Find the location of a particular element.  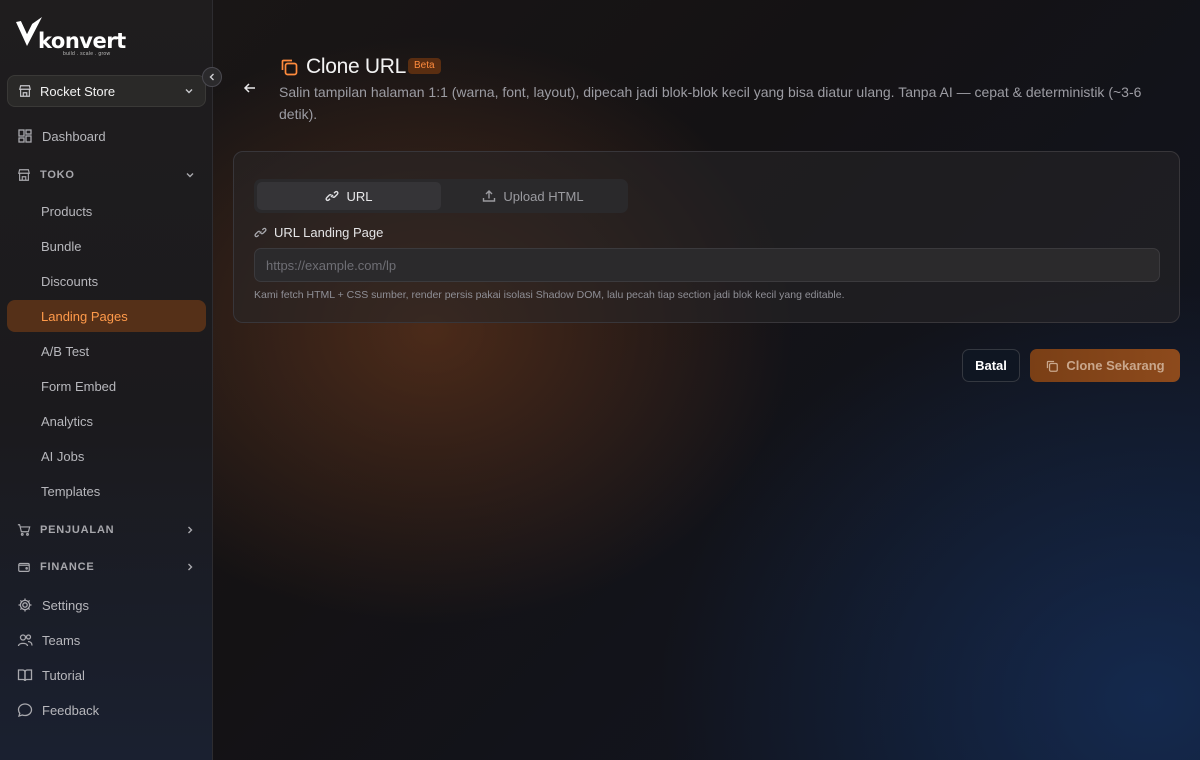

clone-now-button: Clone Sekarang is located at coordinates (1105, 365).